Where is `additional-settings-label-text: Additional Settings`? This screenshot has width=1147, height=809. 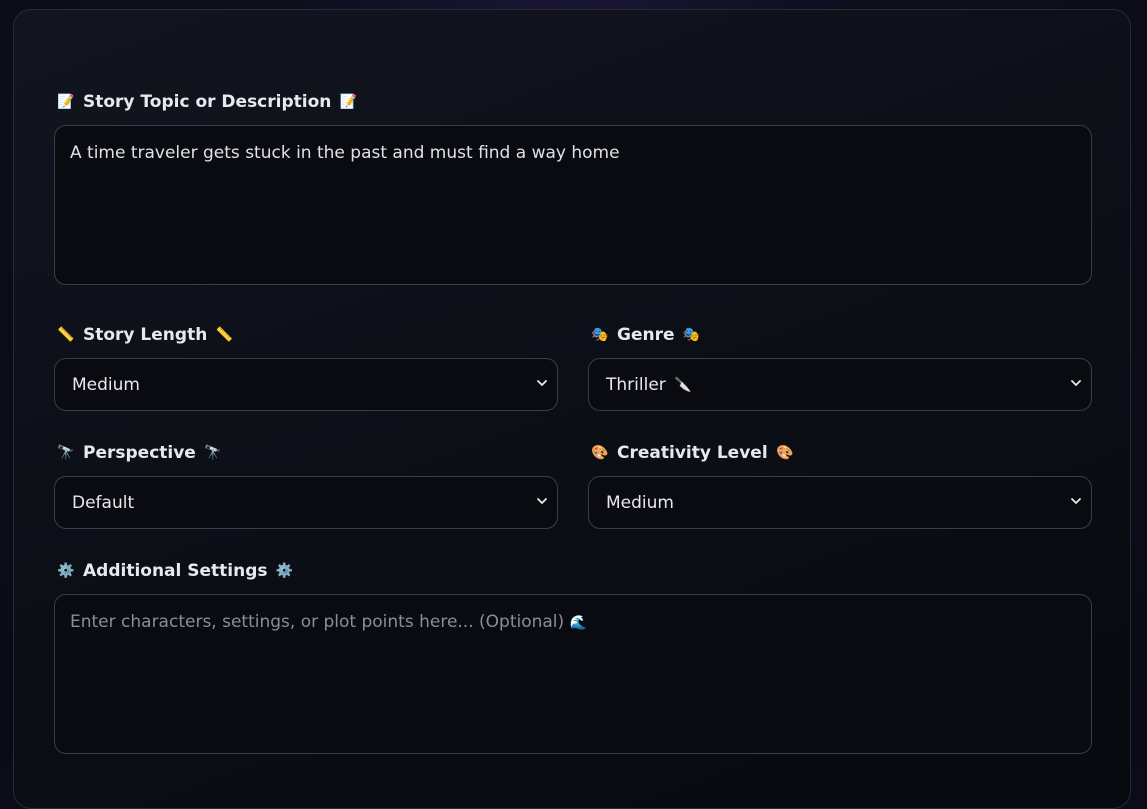 additional-settings-label-text: Additional Settings is located at coordinates (175, 571).